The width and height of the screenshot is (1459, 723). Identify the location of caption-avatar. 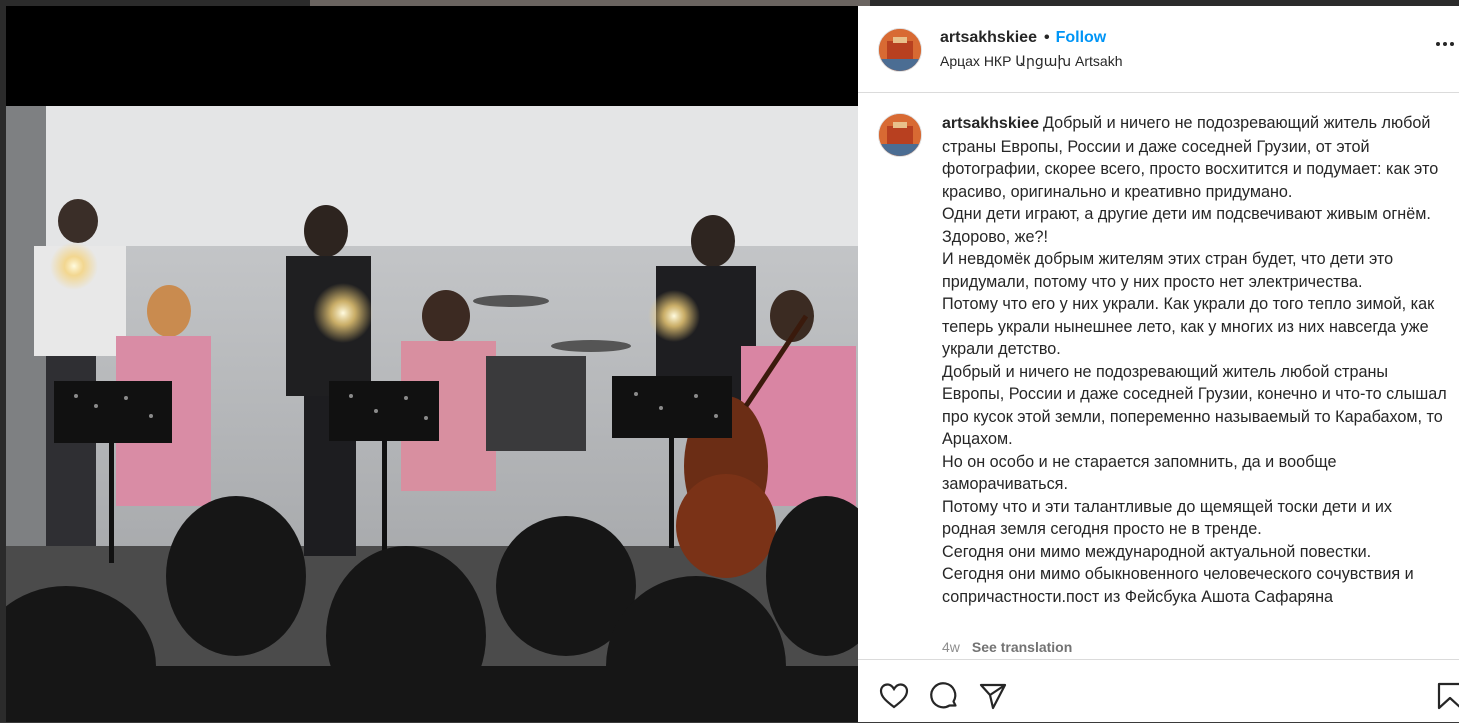
(900, 135).